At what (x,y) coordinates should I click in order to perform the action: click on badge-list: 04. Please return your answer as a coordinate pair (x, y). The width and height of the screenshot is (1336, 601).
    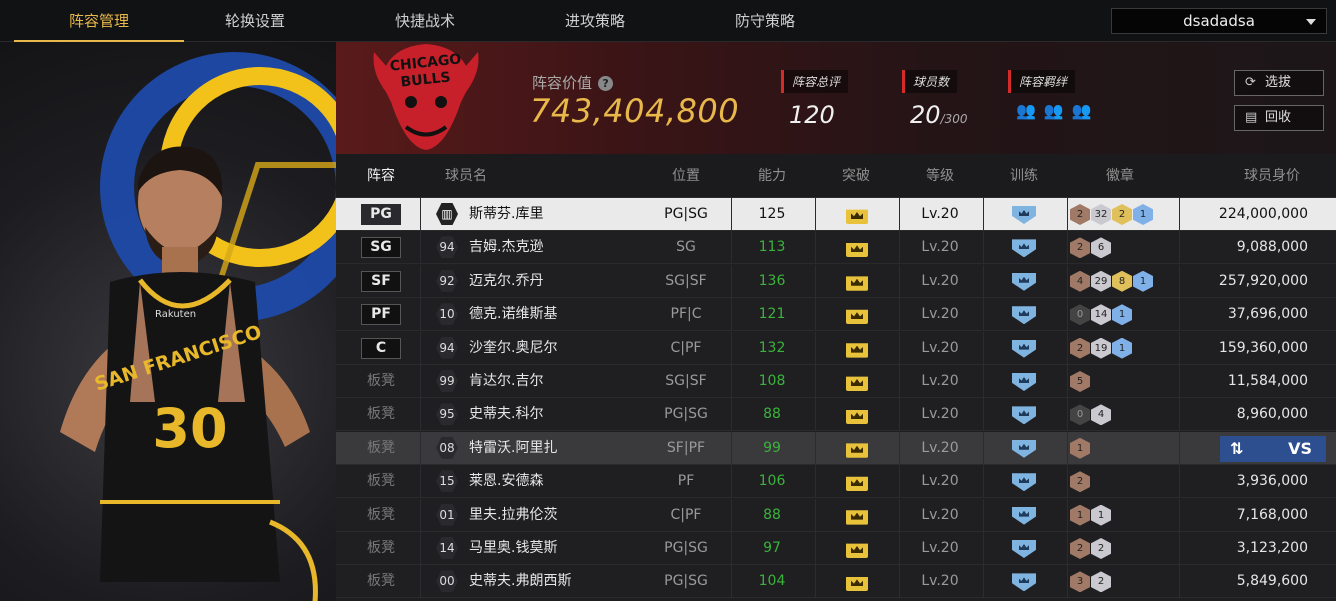
    Looking at the image, I should click on (1090, 415).